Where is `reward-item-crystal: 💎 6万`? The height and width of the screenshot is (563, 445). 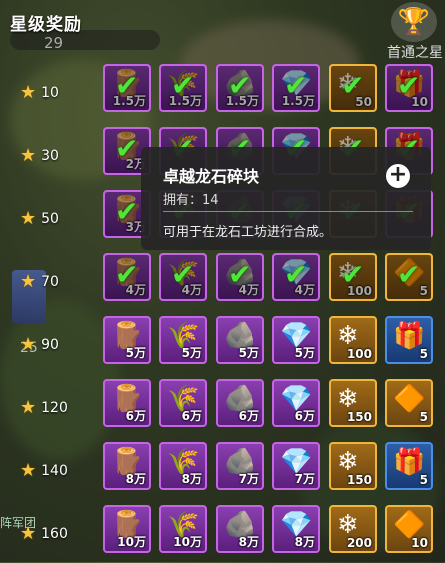
reward-item-crystal: 💎 6万 is located at coordinates (296, 403).